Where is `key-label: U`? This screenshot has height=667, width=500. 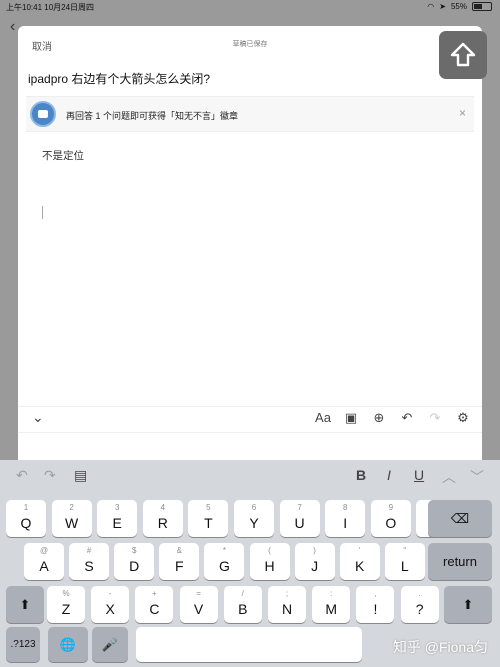 key-label: U is located at coordinates (299, 523).